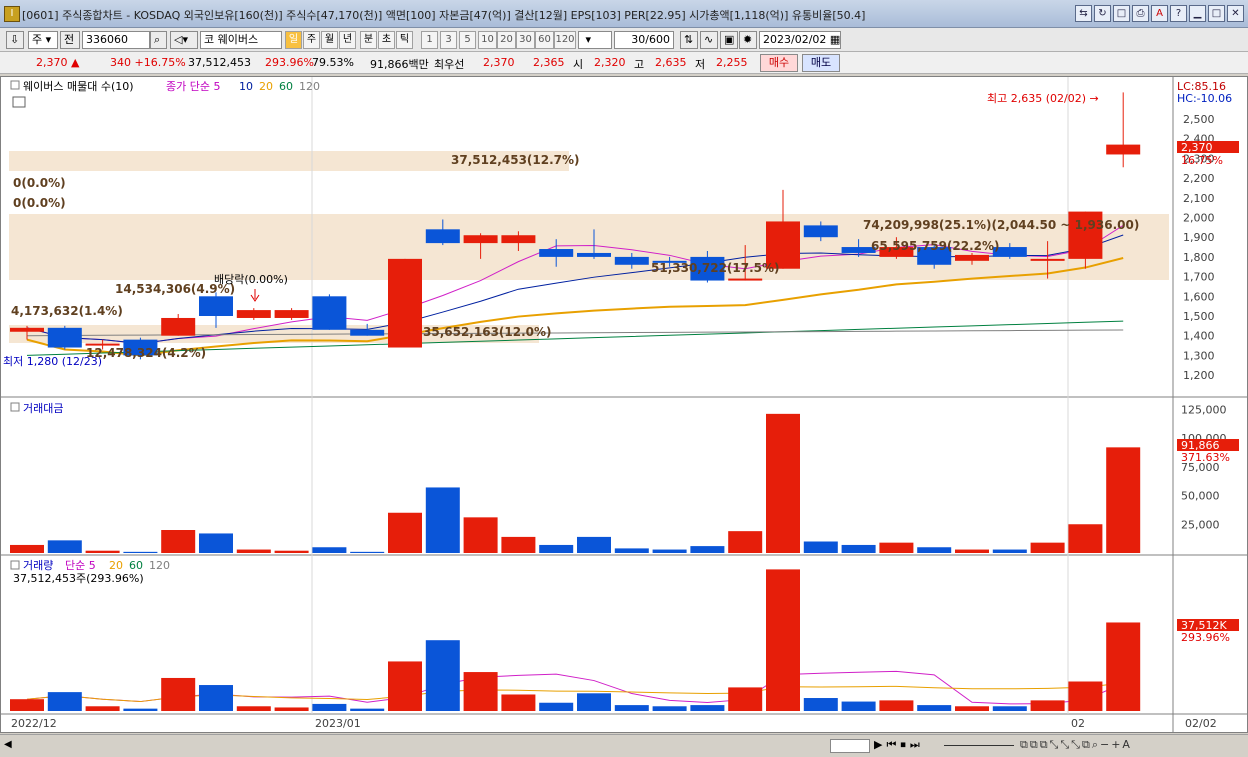 Image resolution: width=1248 pixels, height=757 pixels. Describe the element at coordinates (329, 40) in the screenshot. I see `period-month: 월` at that location.